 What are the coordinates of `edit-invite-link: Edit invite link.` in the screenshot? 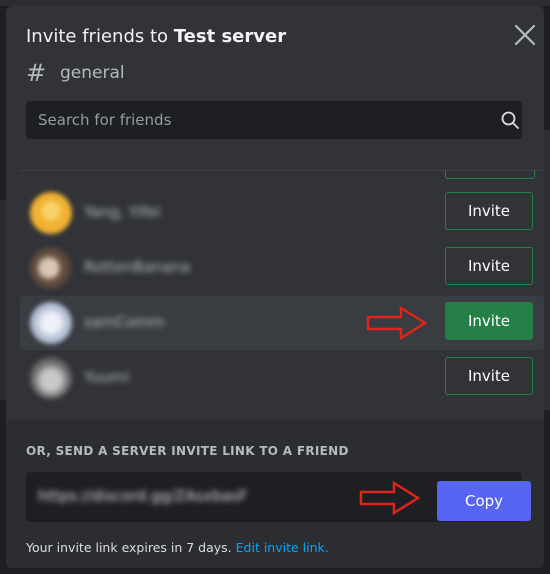 It's located at (282, 547).